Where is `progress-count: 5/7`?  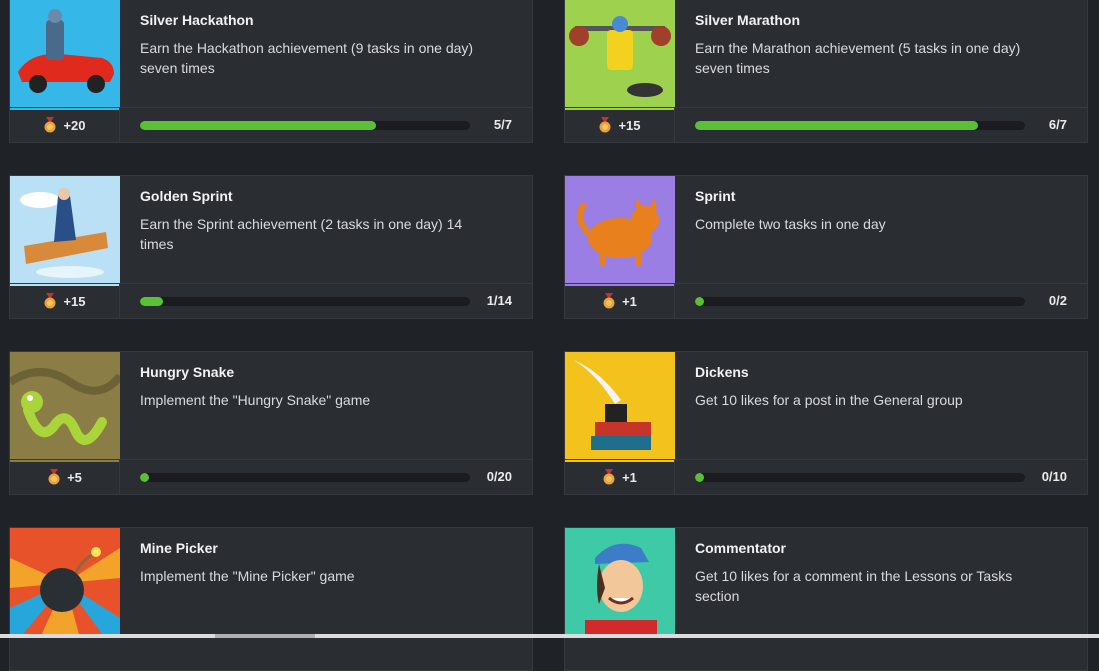 progress-count: 5/7 is located at coordinates (502, 124).